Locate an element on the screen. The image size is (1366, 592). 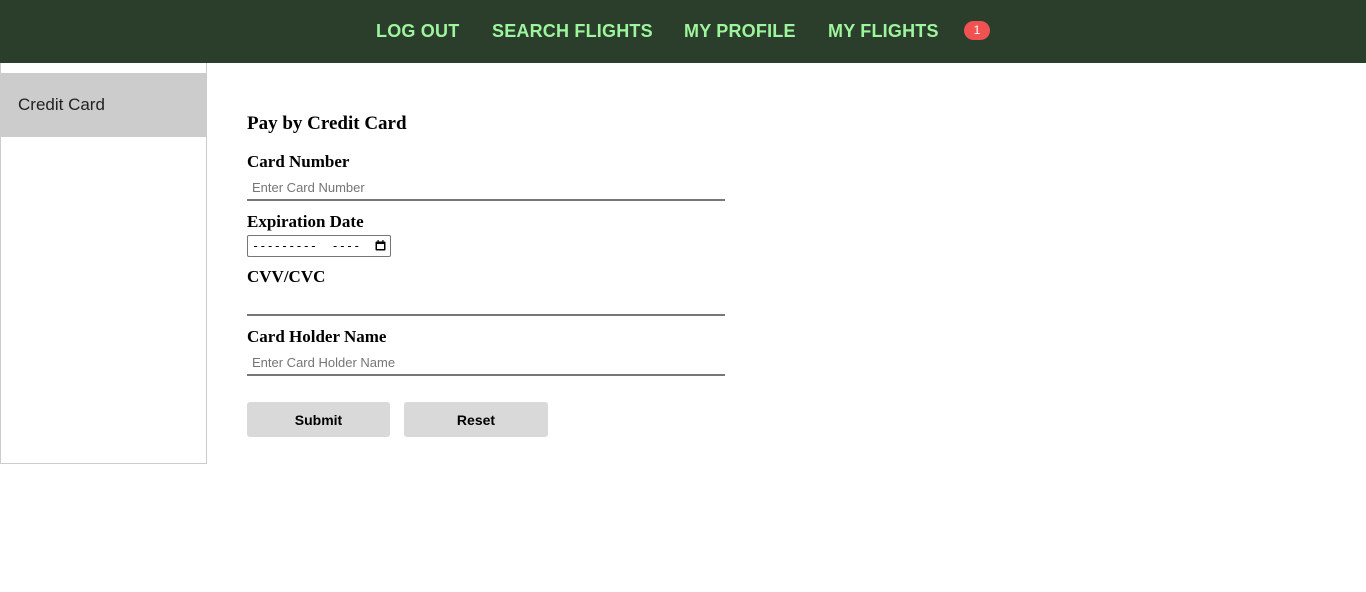
form-title: Pay by Credit Card is located at coordinates (327, 123).